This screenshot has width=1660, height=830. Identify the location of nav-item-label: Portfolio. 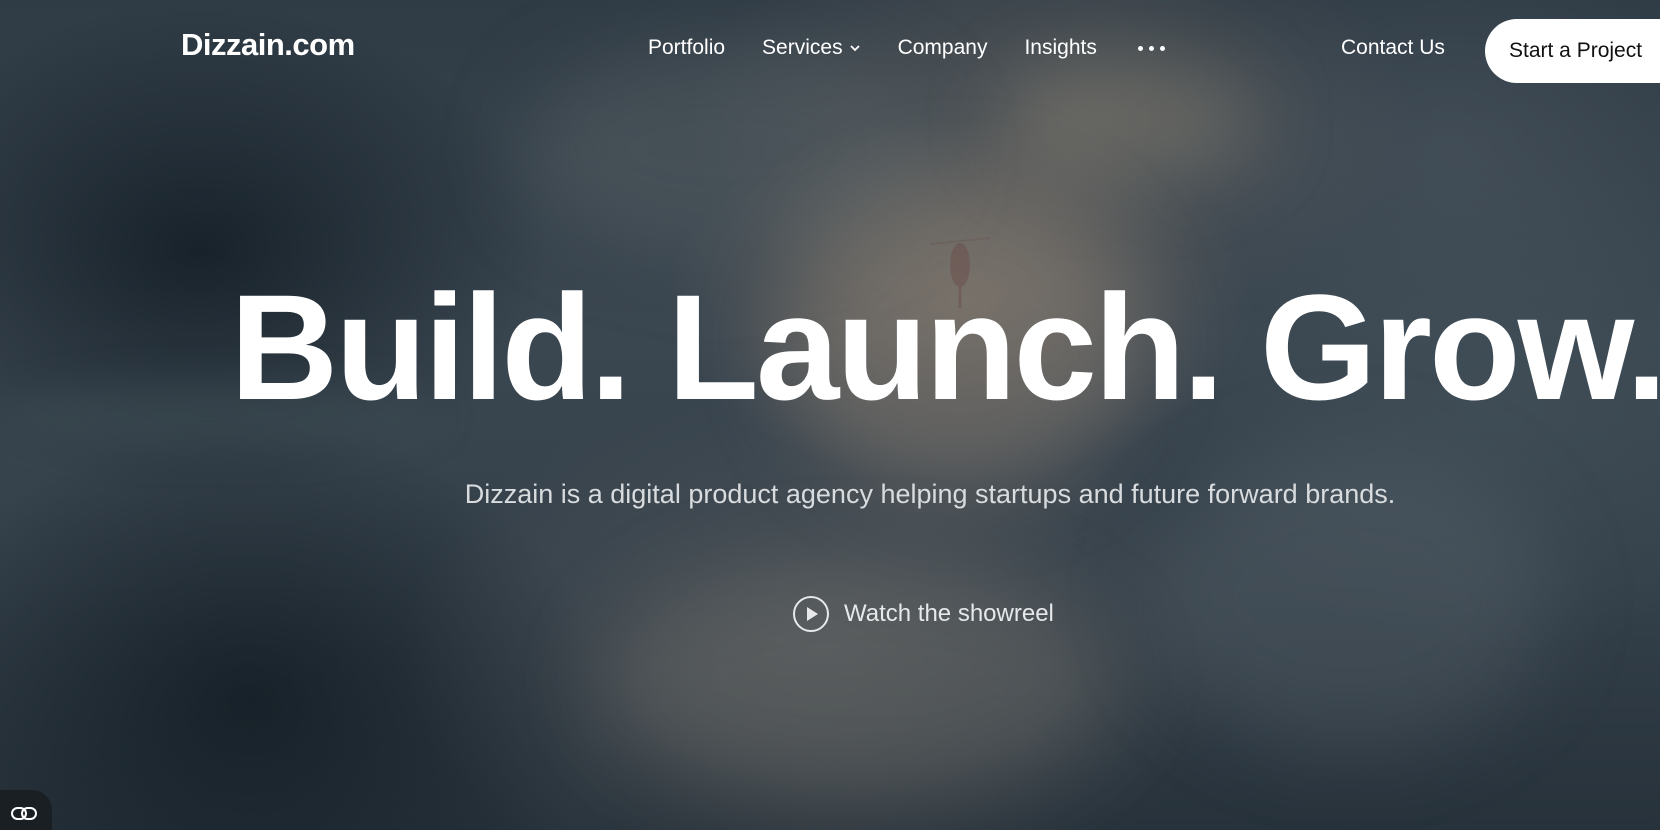
(687, 47).